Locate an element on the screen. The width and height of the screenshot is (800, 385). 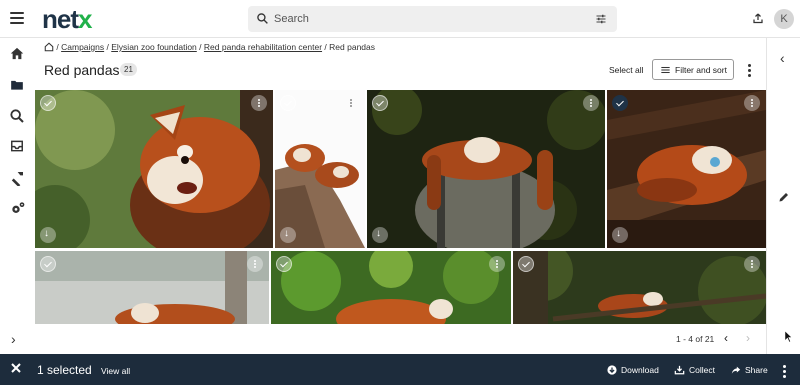
search-bar is located at coordinates (432, 19).